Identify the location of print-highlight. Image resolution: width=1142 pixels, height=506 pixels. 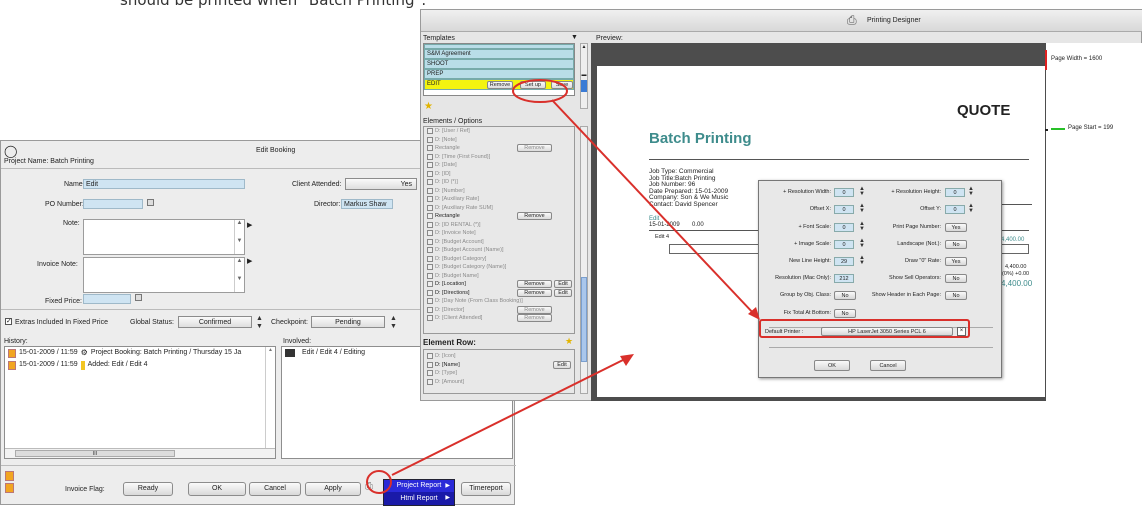
(379, 482).